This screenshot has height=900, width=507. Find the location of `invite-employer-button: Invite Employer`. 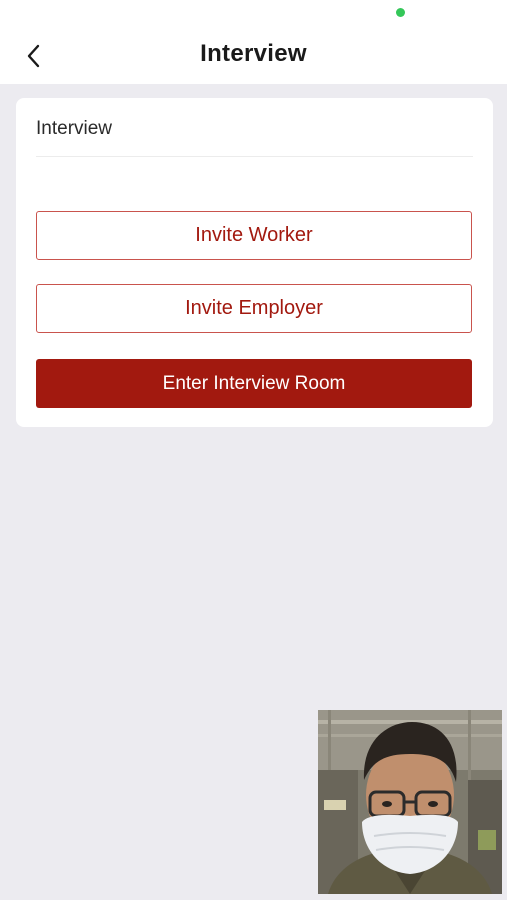

invite-employer-button: Invite Employer is located at coordinates (254, 308).